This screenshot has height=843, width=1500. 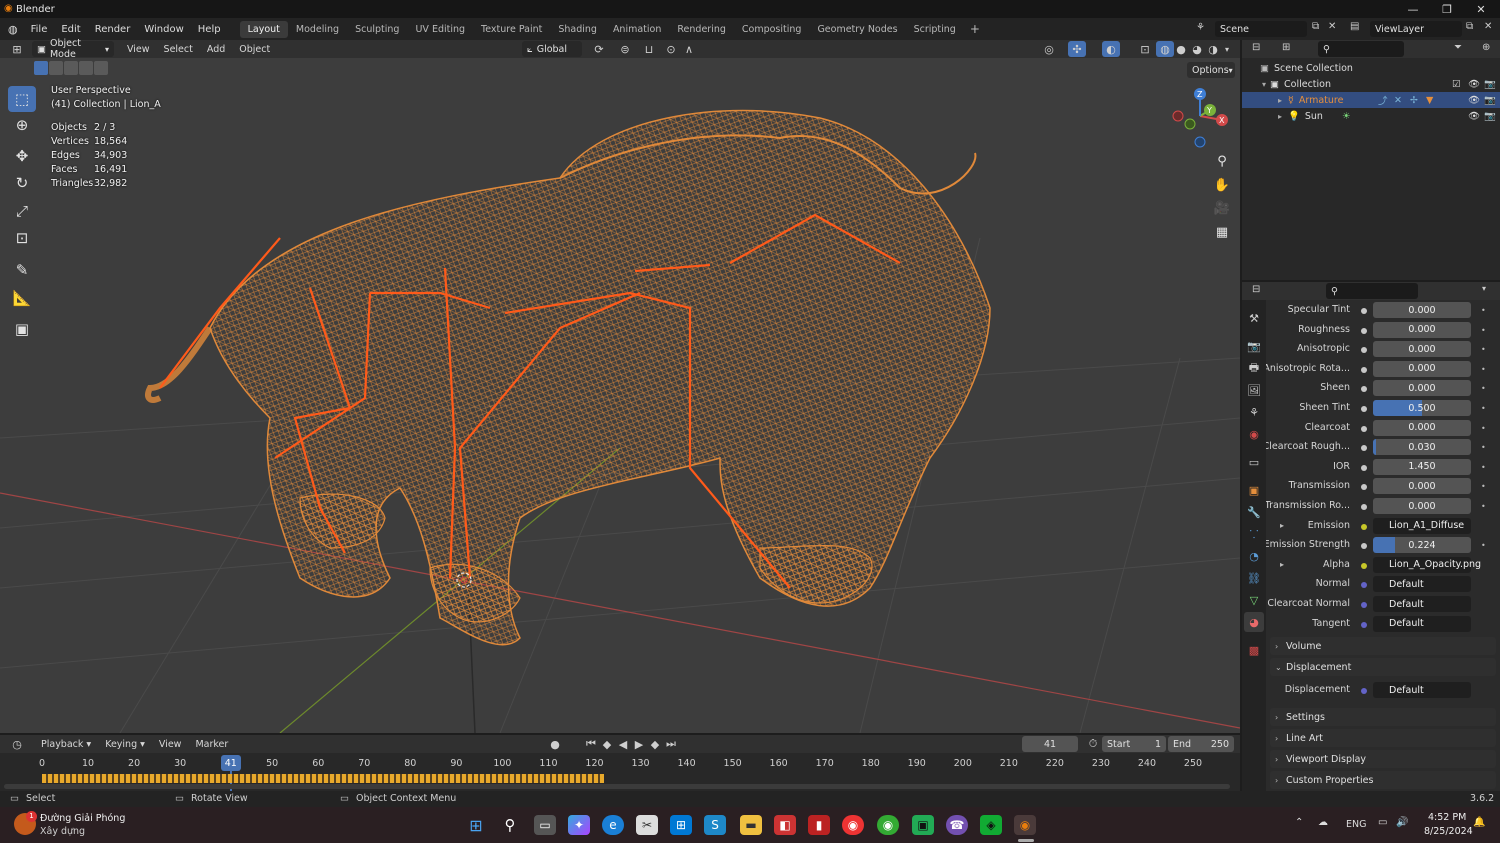 What do you see at coordinates (511, 29) in the screenshot?
I see `tab-texture-paint: Texture Paint` at bounding box center [511, 29].